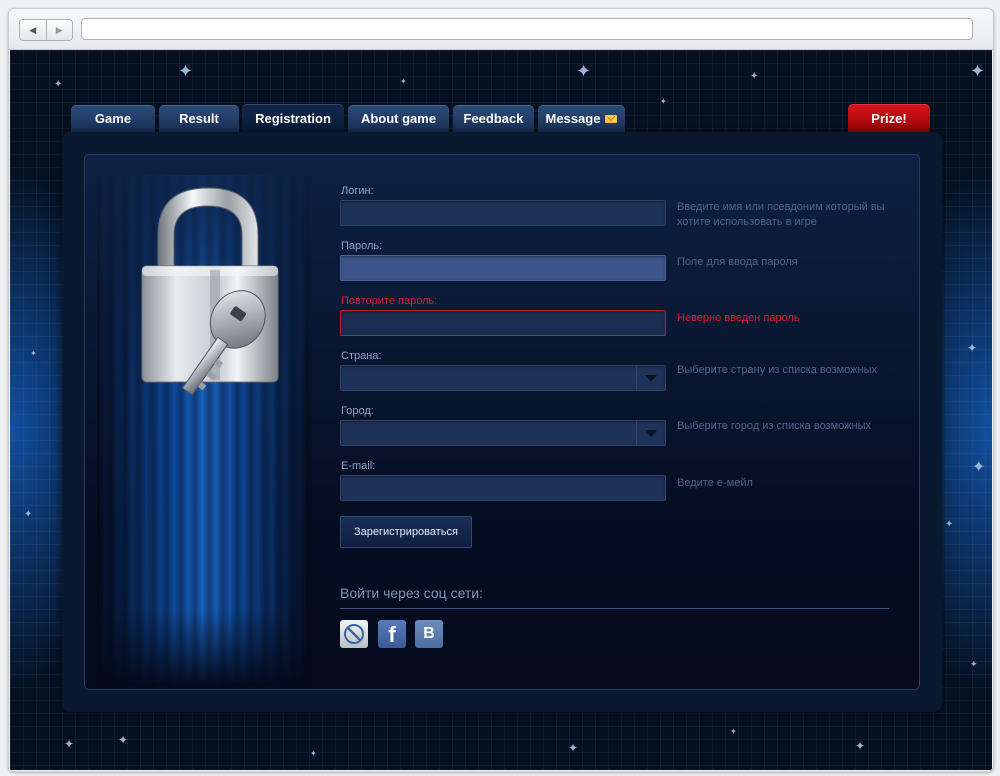 Image resolution: width=1000 pixels, height=776 pixels. Describe the element at coordinates (33, 30) in the screenshot. I see `back-arrow-icon: ◀` at that location.